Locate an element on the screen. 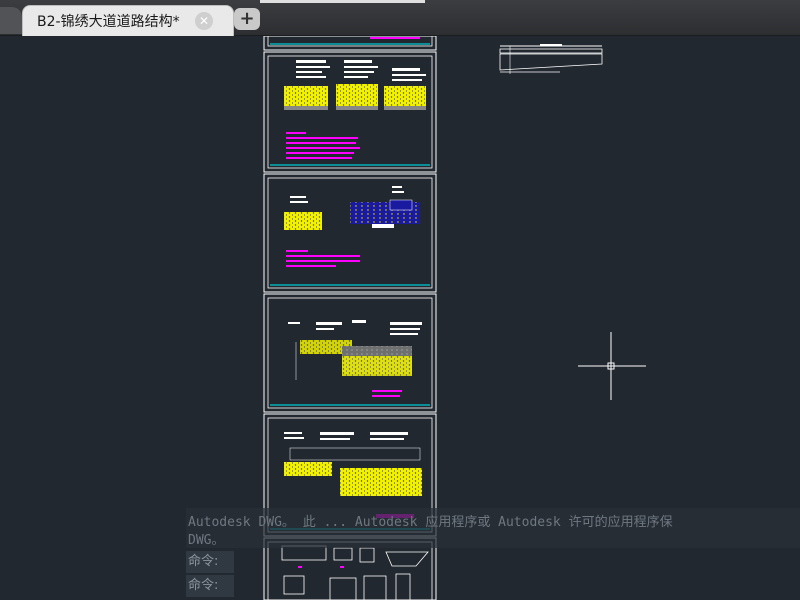  previous-tab is located at coordinates (11, 20).